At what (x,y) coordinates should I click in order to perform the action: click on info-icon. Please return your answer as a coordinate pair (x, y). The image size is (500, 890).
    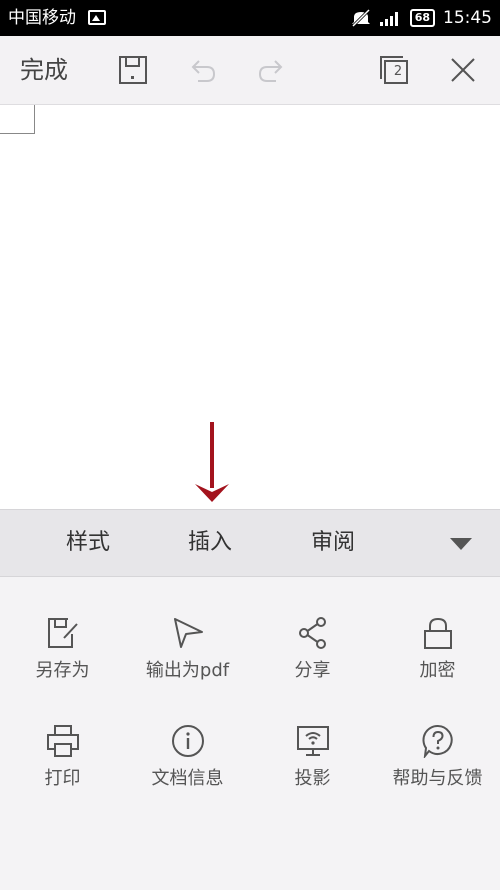
    Looking at the image, I should click on (188, 741).